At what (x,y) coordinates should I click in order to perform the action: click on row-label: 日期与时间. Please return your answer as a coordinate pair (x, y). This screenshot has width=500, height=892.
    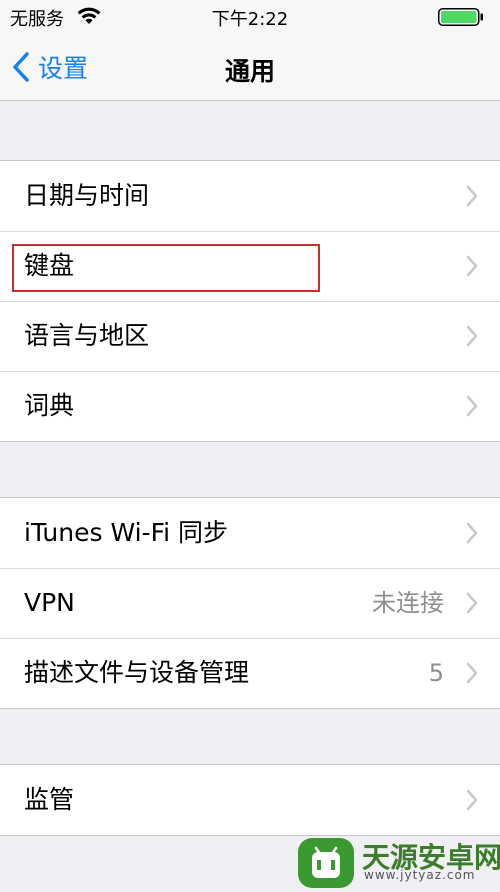
    Looking at the image, I should click on (87, 195).